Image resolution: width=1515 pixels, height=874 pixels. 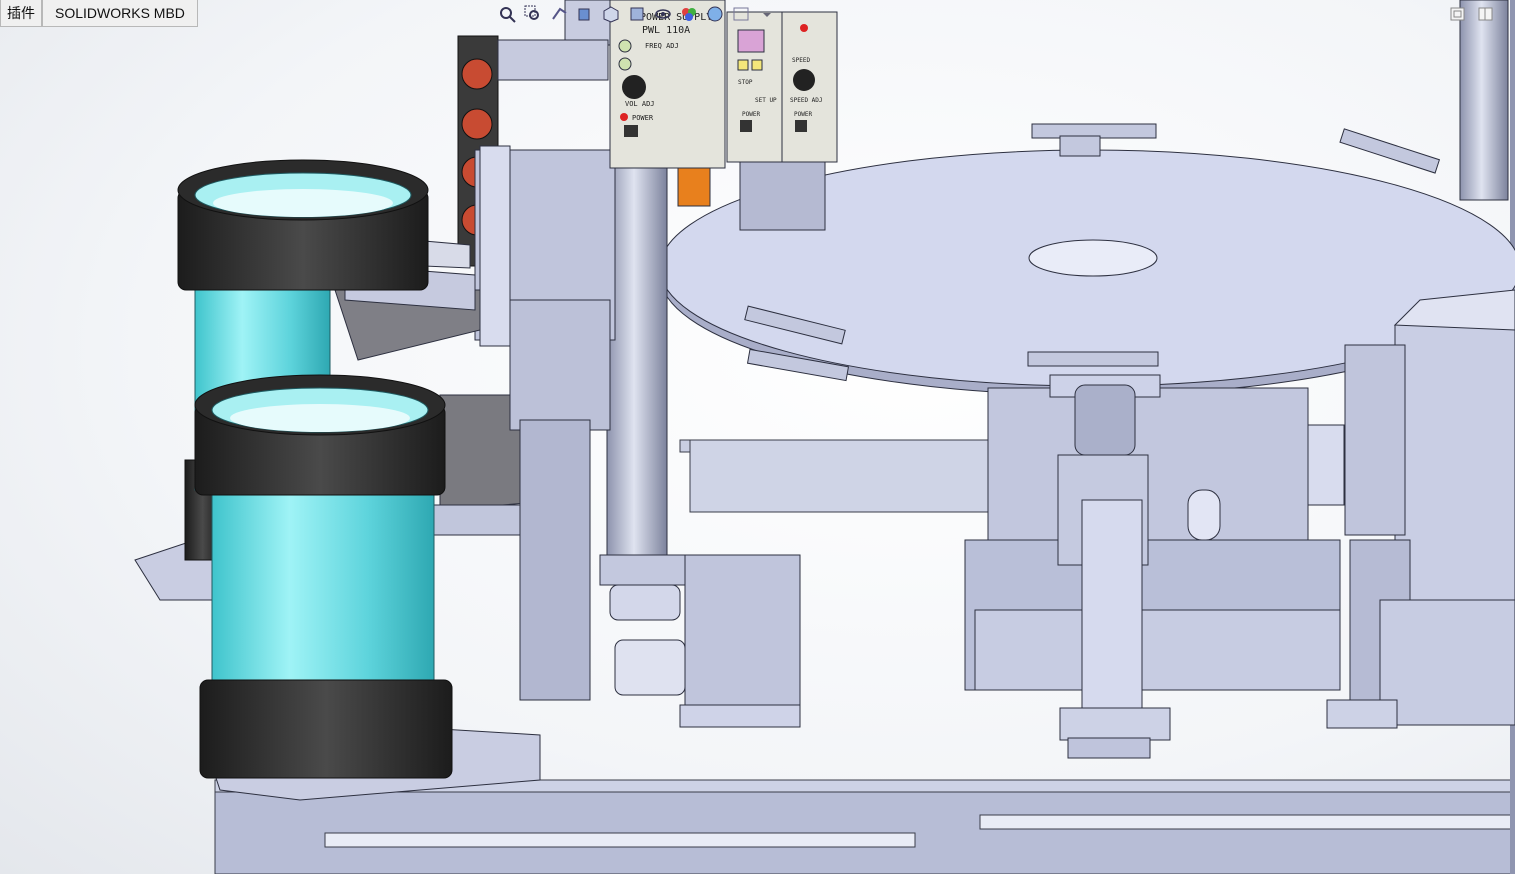 I want to click on table-drive-box, so click(x=1154, y=539).